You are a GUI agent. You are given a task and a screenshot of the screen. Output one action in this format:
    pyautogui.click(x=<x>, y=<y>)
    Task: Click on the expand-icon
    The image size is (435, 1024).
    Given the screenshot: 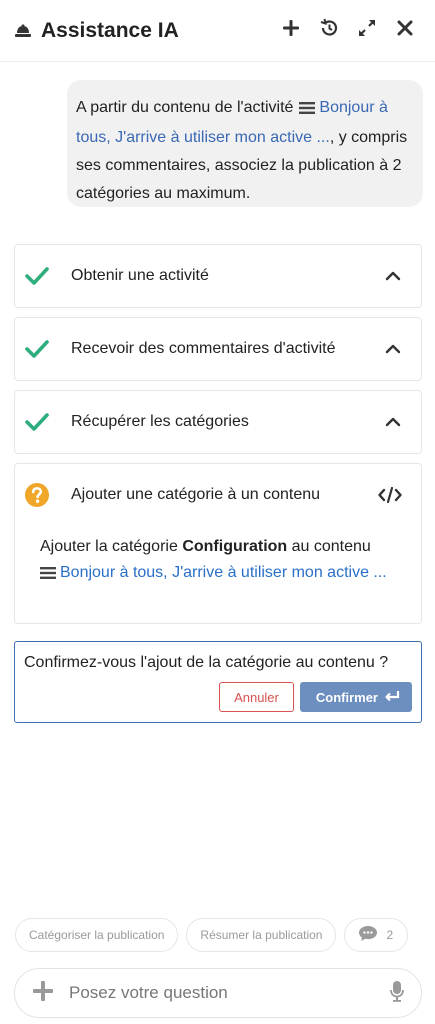 What is the action you would take?
    pyautogui.click(x=367, y=30)
    